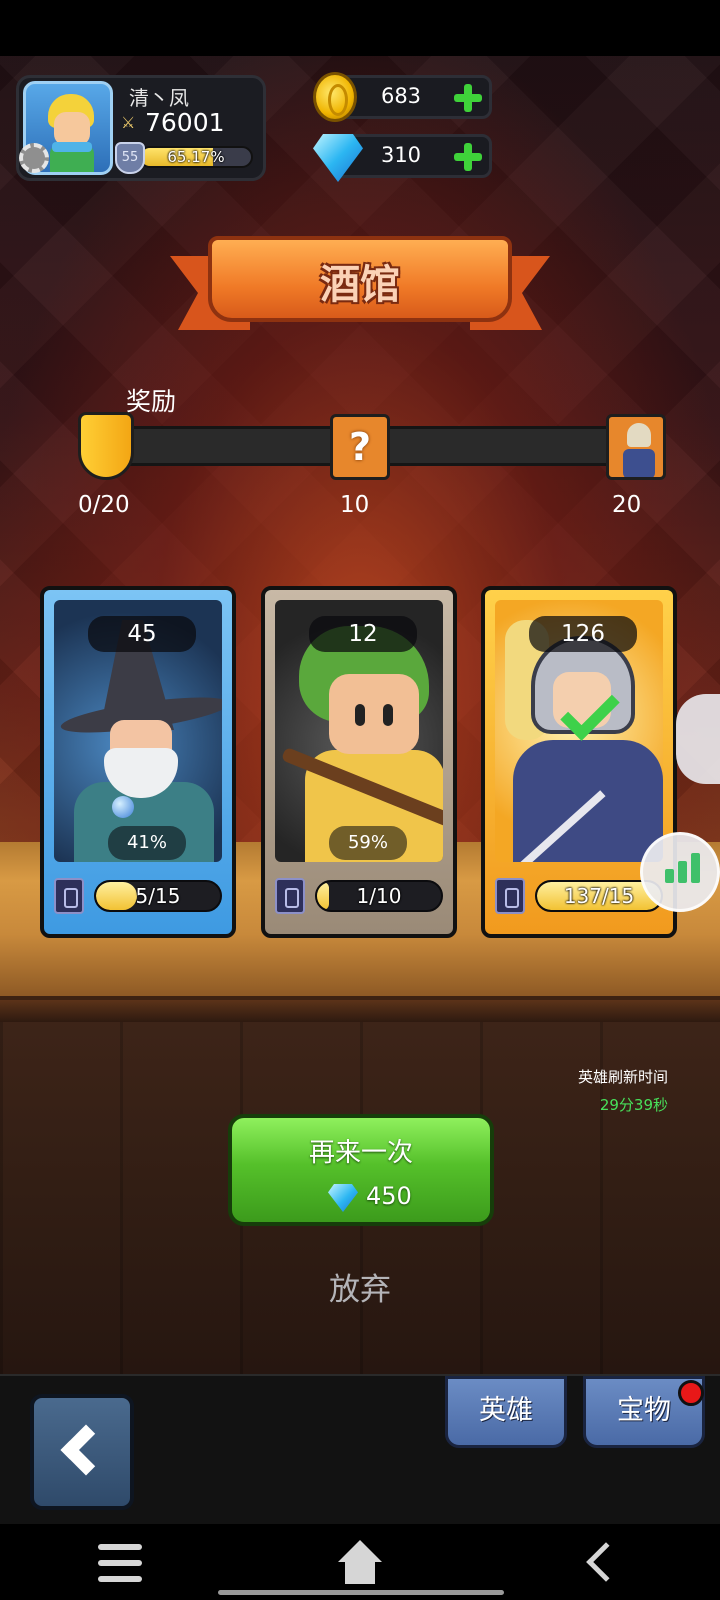 The width and height of the screenshot is (720, 1600). I want to click on hero-fragment-row: 5/15, so click(138, 896).